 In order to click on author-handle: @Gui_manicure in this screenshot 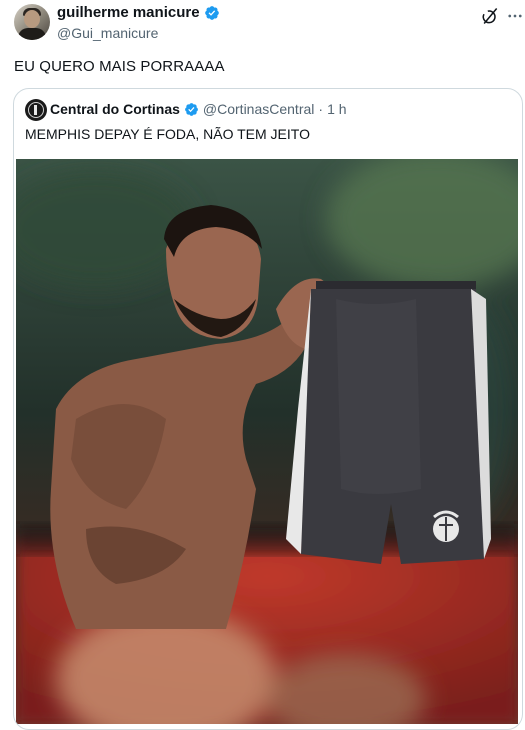, I will do `click(107, 33)`.